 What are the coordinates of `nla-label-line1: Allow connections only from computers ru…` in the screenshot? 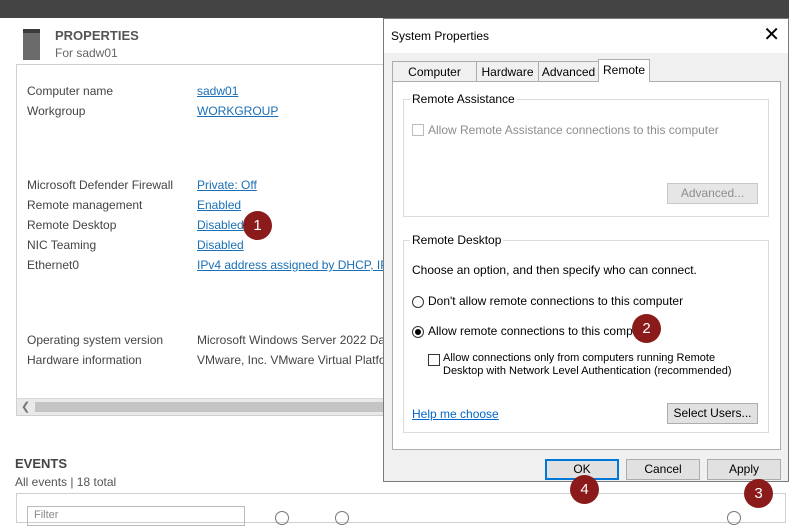 It's located at (579, 358).